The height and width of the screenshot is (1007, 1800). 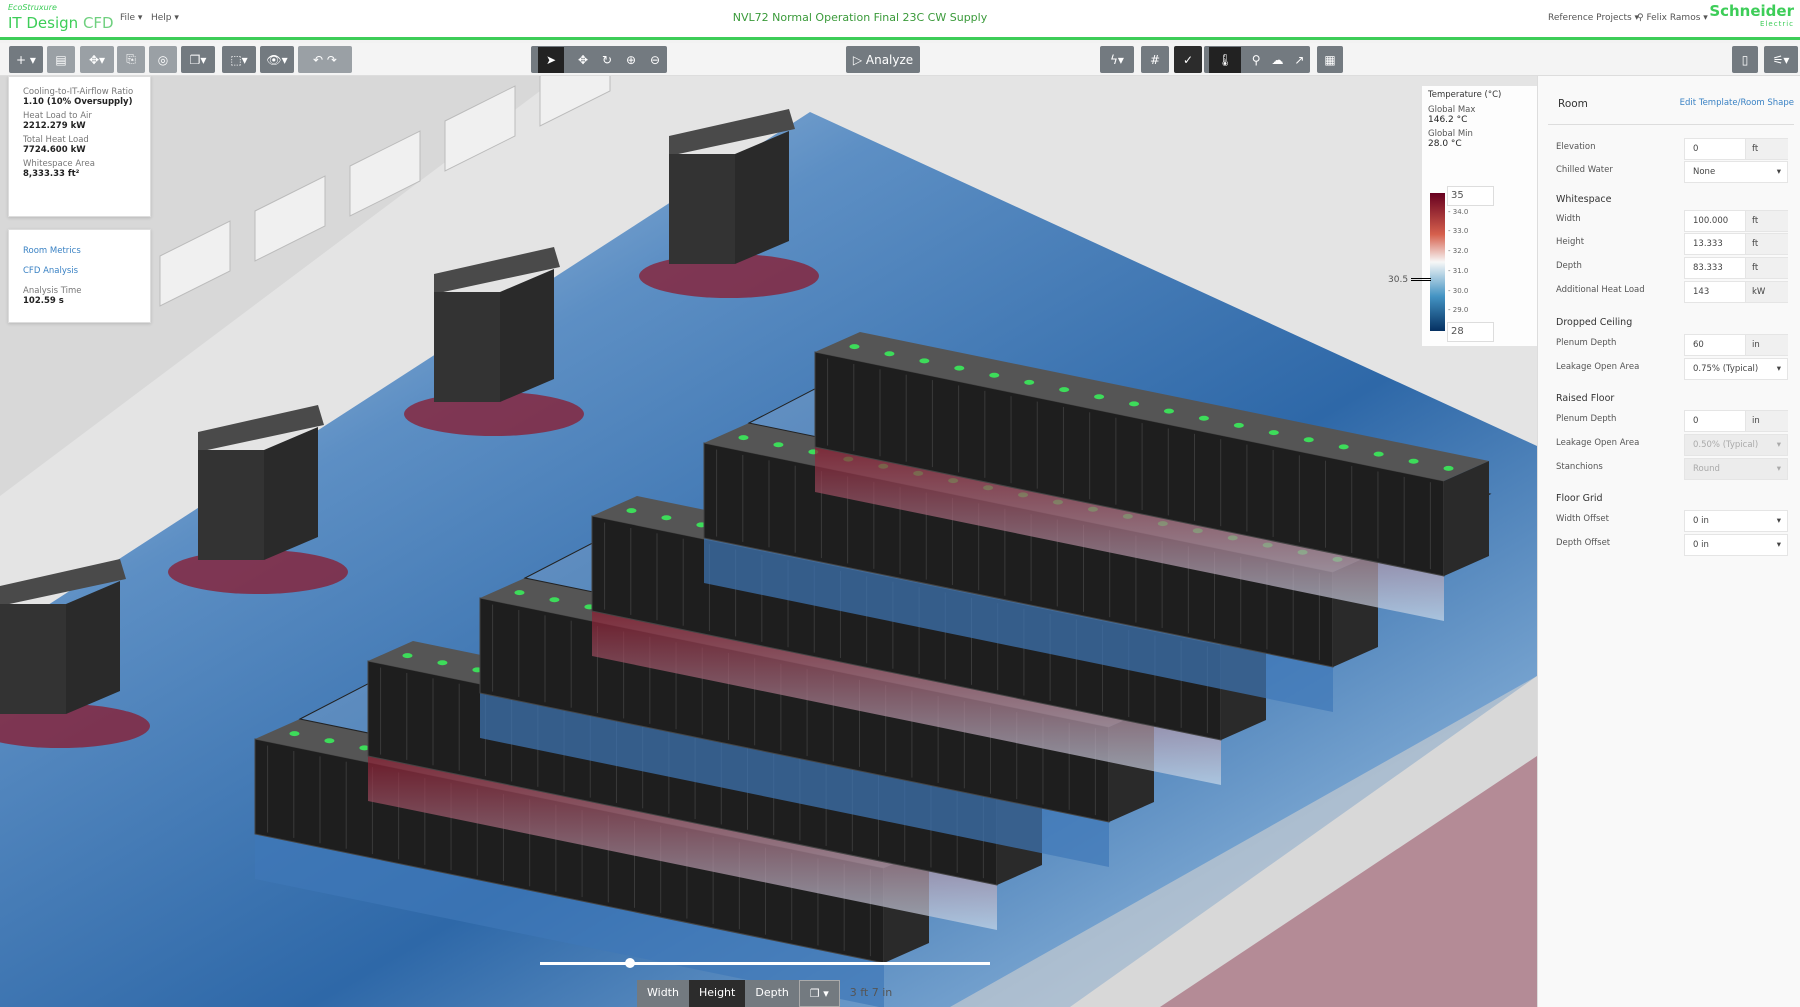 I want to click on zoom-out-icon: ⊖, so click(x=655, y=60).